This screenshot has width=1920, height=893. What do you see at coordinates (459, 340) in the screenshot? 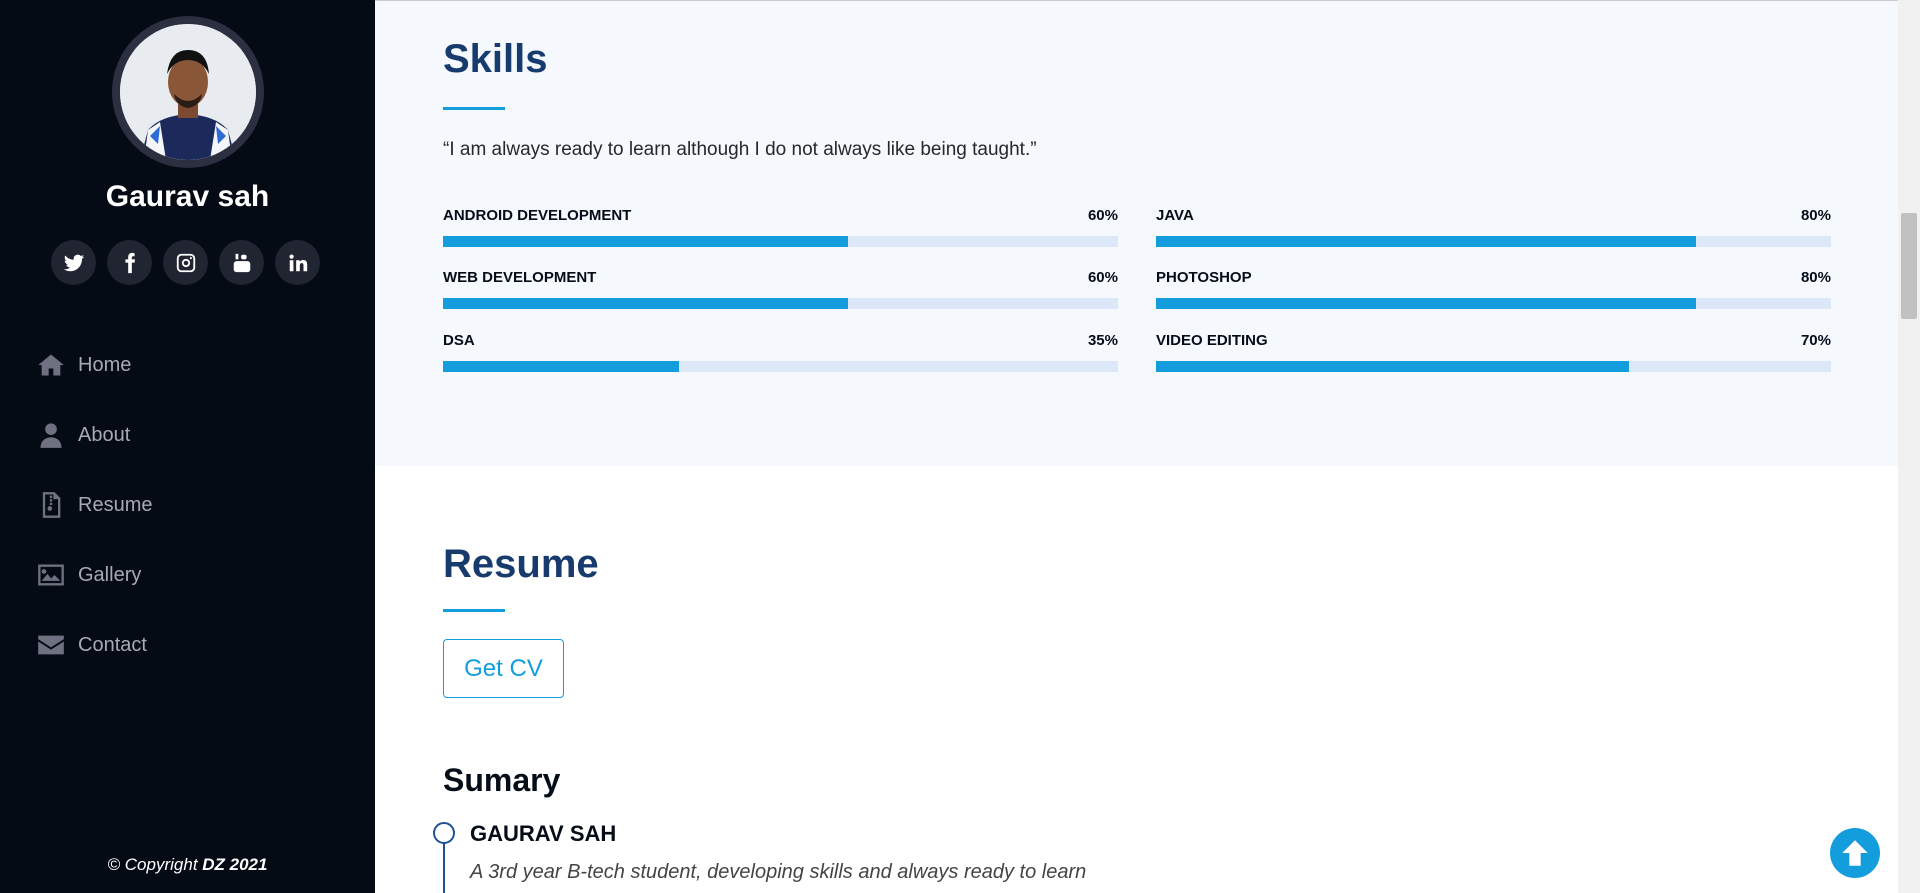
I see `skill-label: DSA` at bounding box center [459, 340].